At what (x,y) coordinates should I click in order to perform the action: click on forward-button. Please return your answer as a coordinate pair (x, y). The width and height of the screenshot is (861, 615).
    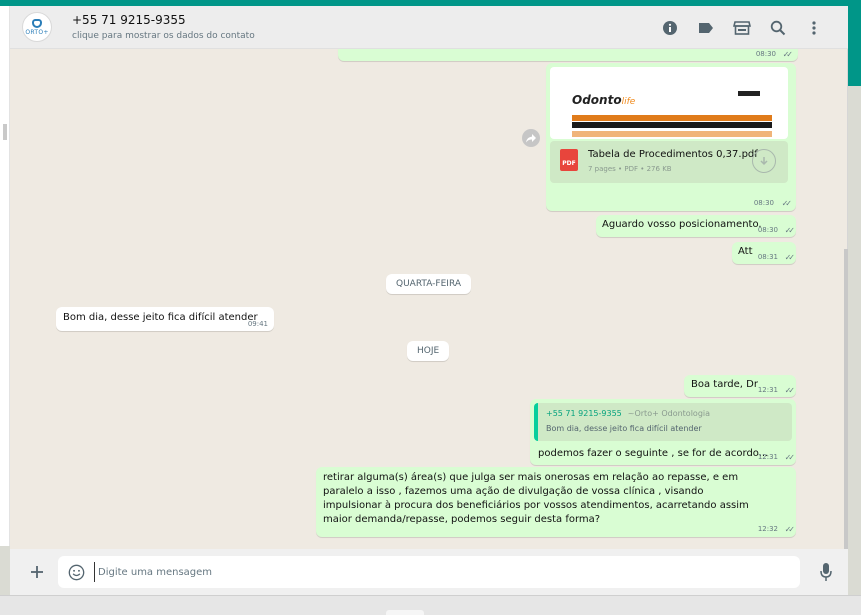
    Looking at the image, I should click on (531, 138).